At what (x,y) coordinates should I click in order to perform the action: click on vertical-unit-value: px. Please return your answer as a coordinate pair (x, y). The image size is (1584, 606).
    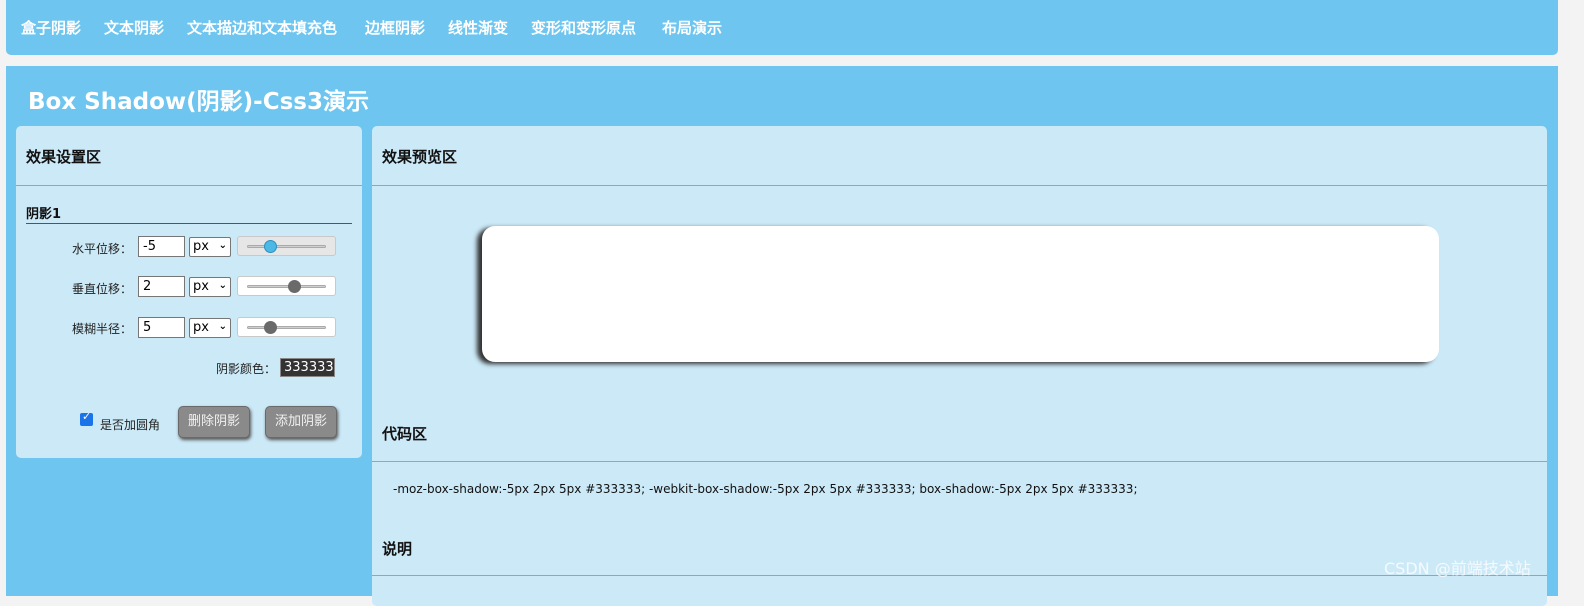
    Looking at the image, I should click on (201, 286).